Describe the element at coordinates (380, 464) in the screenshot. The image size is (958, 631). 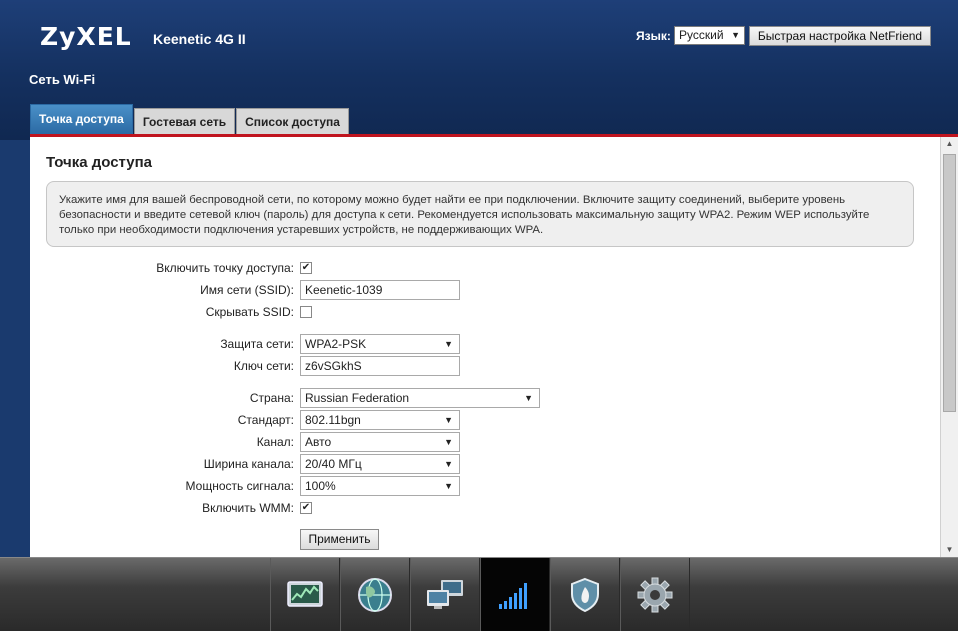
I see `bandwidth-select: 20/40 МГц ▼` at that location.